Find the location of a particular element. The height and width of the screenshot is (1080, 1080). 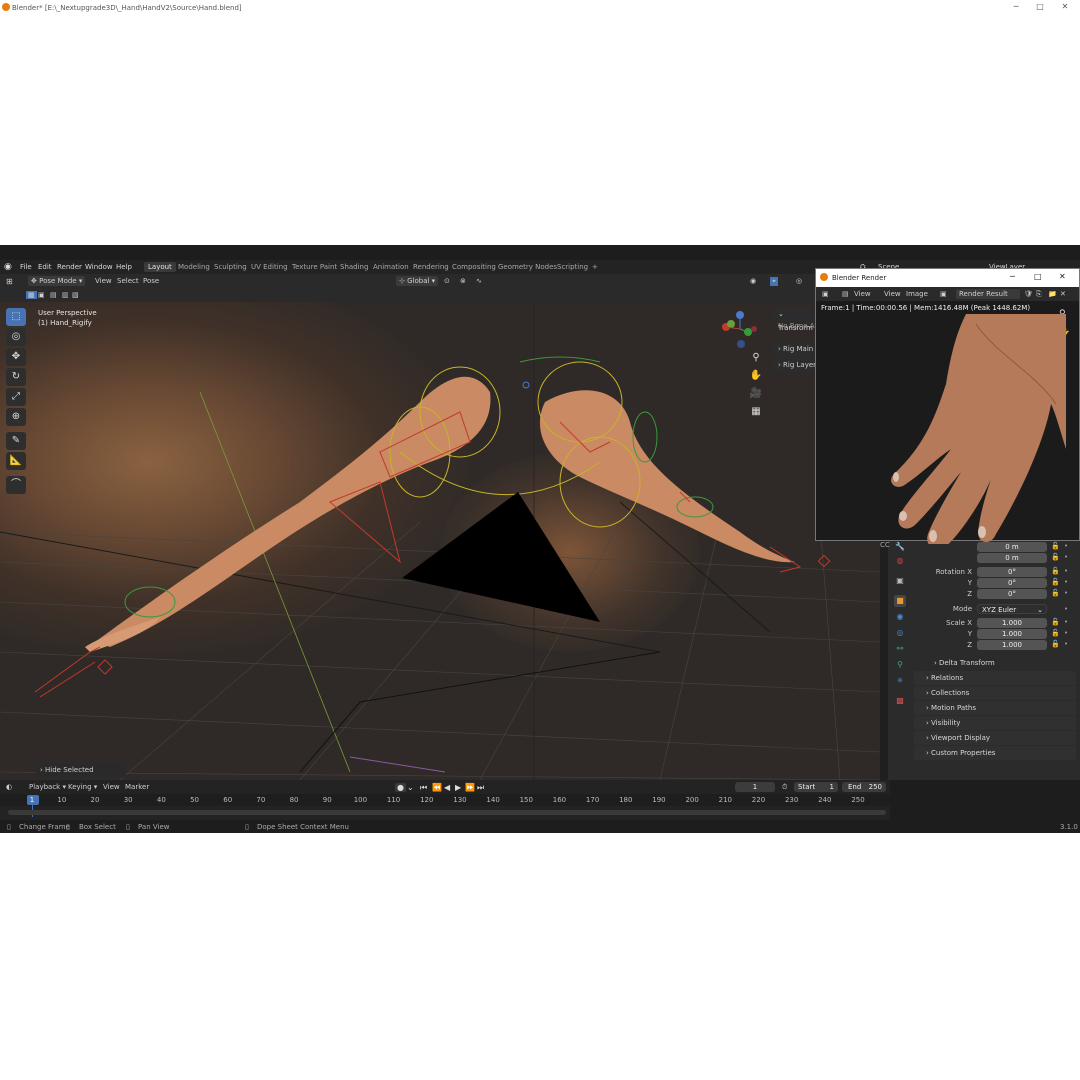

gizmo-toggle-icon: ⌖ is located at coordinates (774, 281).